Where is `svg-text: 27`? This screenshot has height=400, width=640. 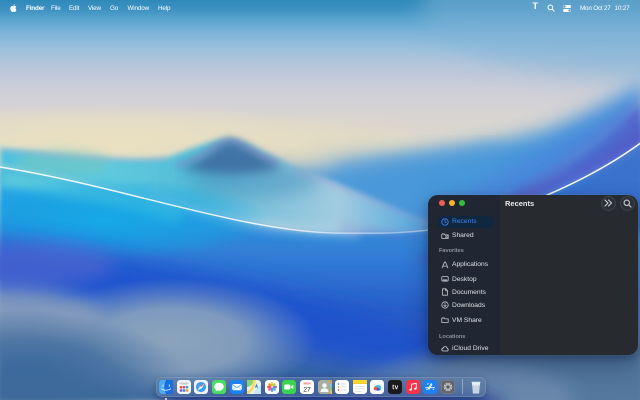 svg-text: 27 is located at coordinates (307, 389).